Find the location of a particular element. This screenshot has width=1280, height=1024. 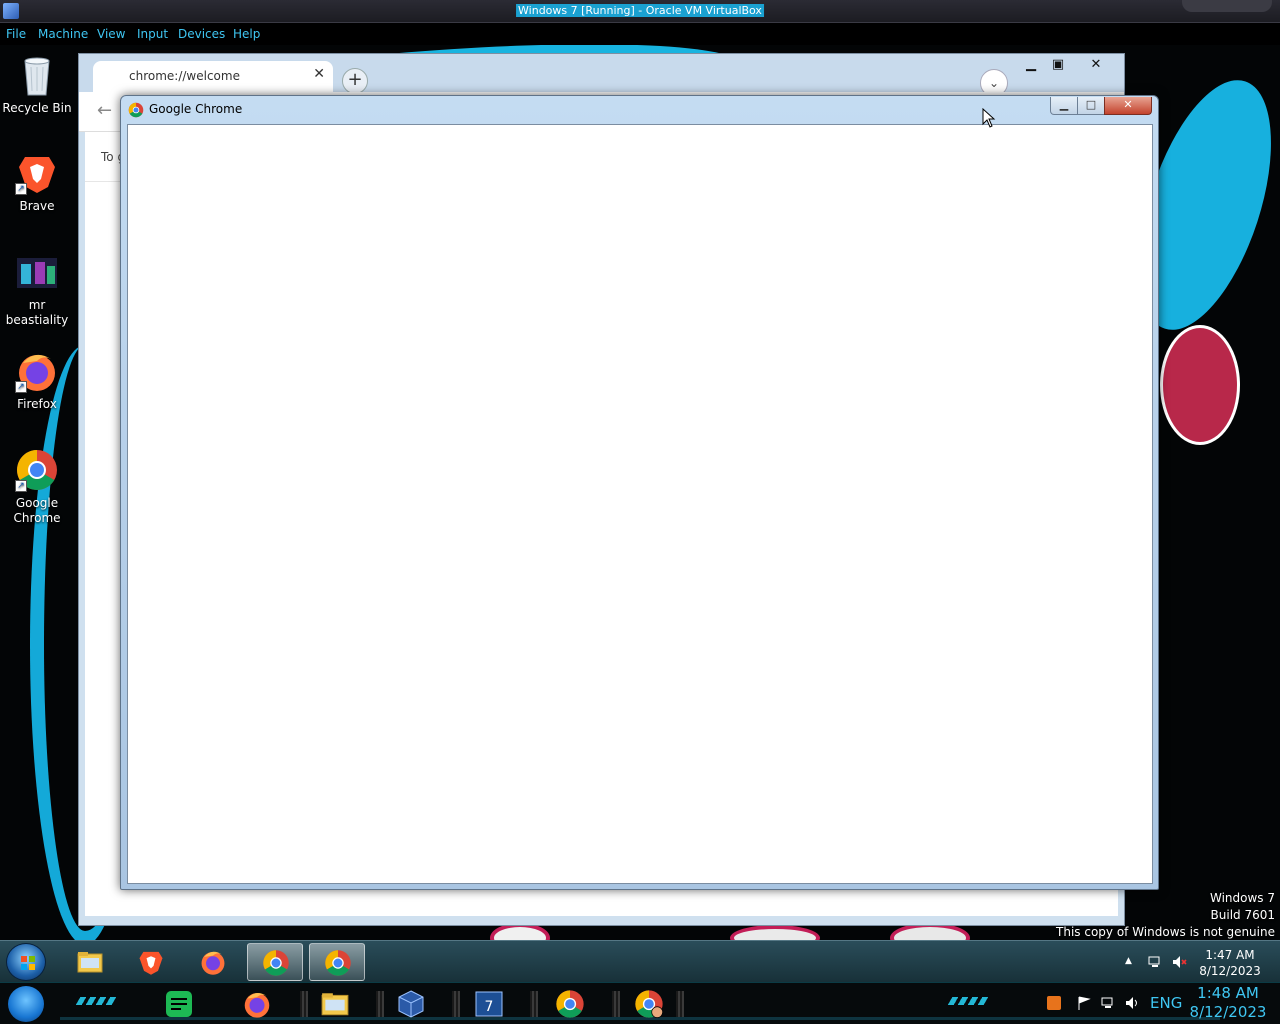

tab-strip: chrome://welcome ✕ + ⌄ ▁ ▣ ✕ is located at coordinates (601, 75).